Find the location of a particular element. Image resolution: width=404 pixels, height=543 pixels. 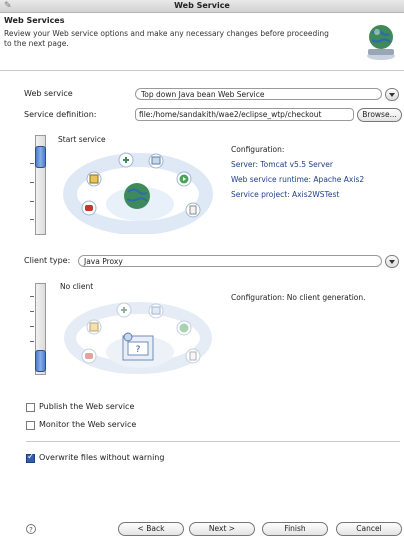

web-service-dropdown-button is located at coordinates (392, 94).